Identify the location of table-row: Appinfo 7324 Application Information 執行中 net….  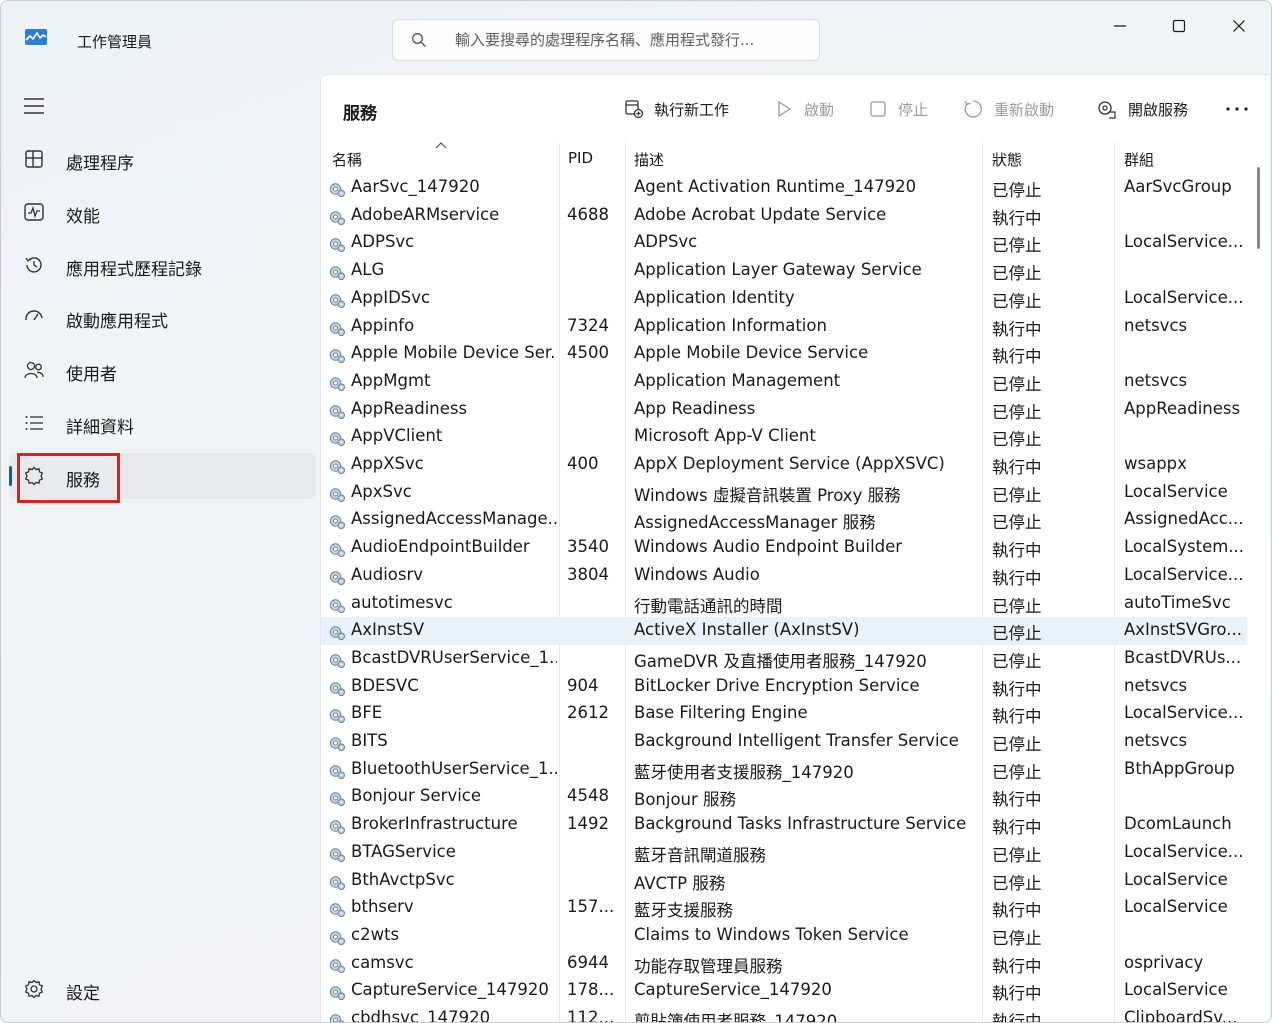
(784, 327).